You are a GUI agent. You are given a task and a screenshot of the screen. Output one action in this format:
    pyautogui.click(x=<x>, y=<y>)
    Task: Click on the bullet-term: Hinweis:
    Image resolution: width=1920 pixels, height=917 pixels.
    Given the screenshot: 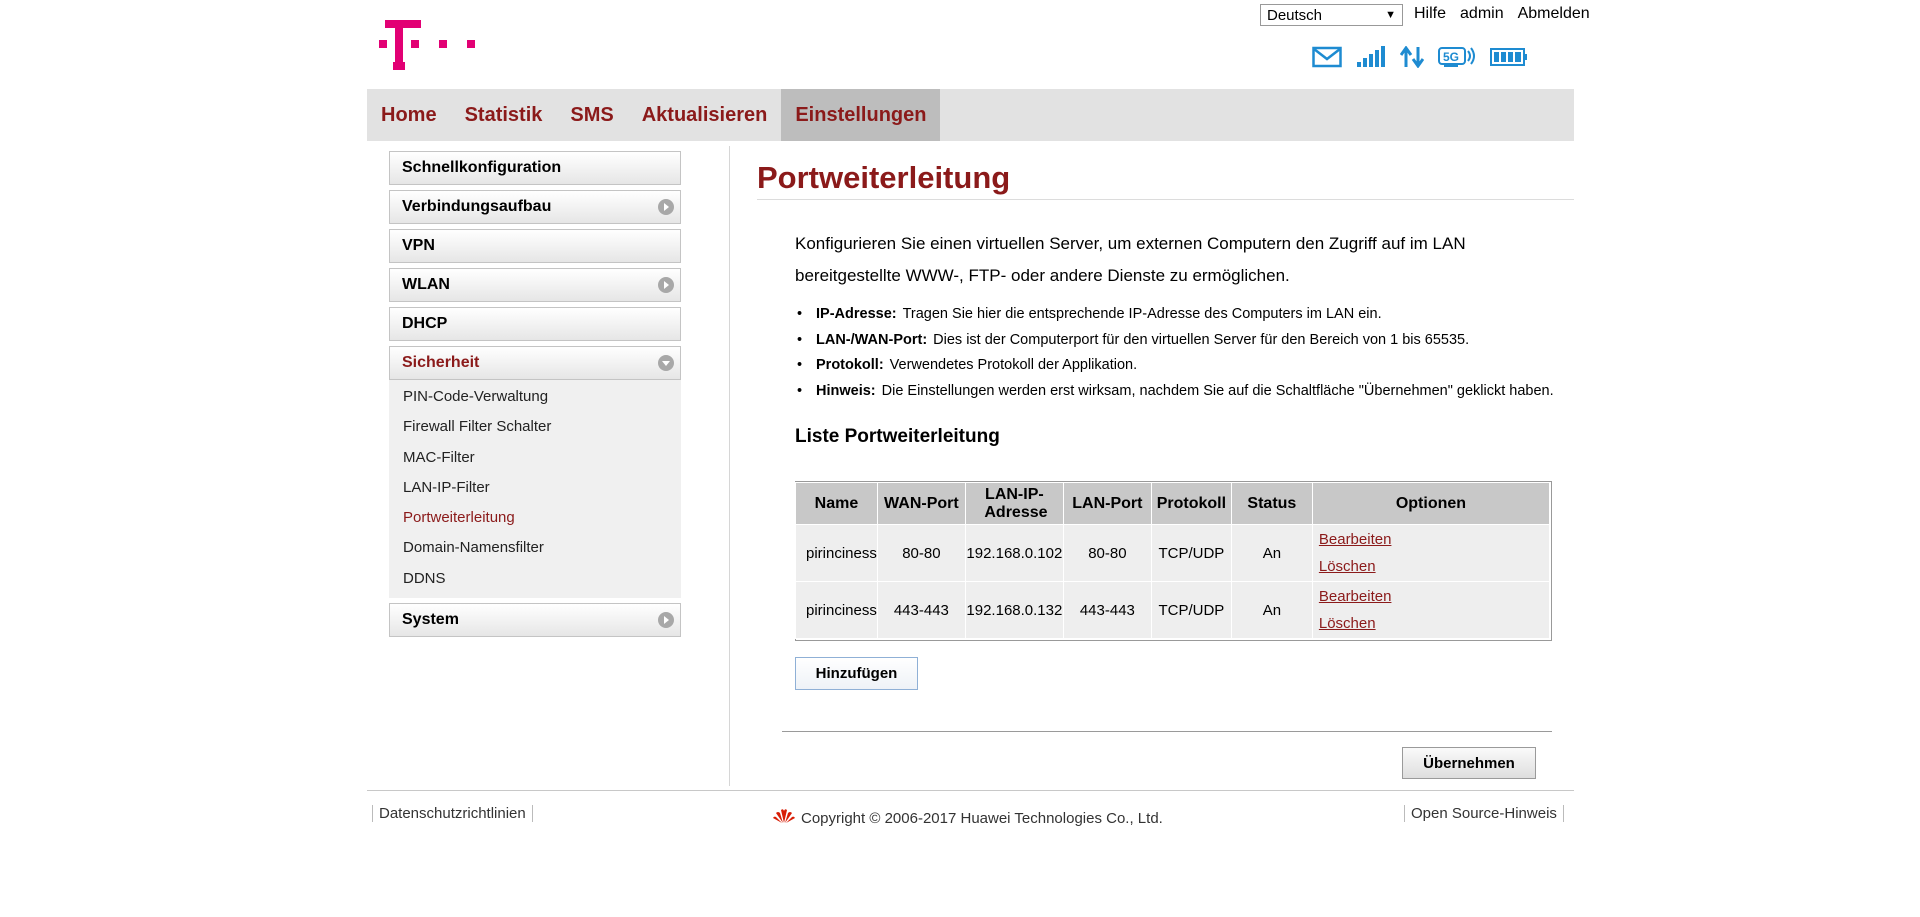 What is the action you would take?
    pyautogui.click(x=846, y=390)
    